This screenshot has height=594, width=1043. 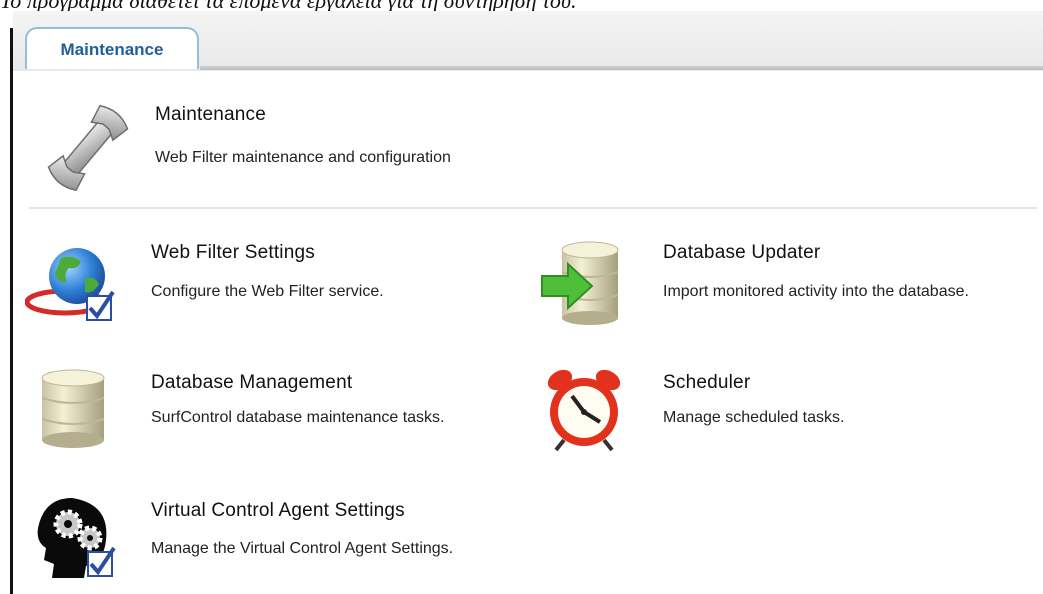 What do you see at coordinates (11, 311) in the screenshot?
I see `window-left-border` at bounding box center [11, 311].